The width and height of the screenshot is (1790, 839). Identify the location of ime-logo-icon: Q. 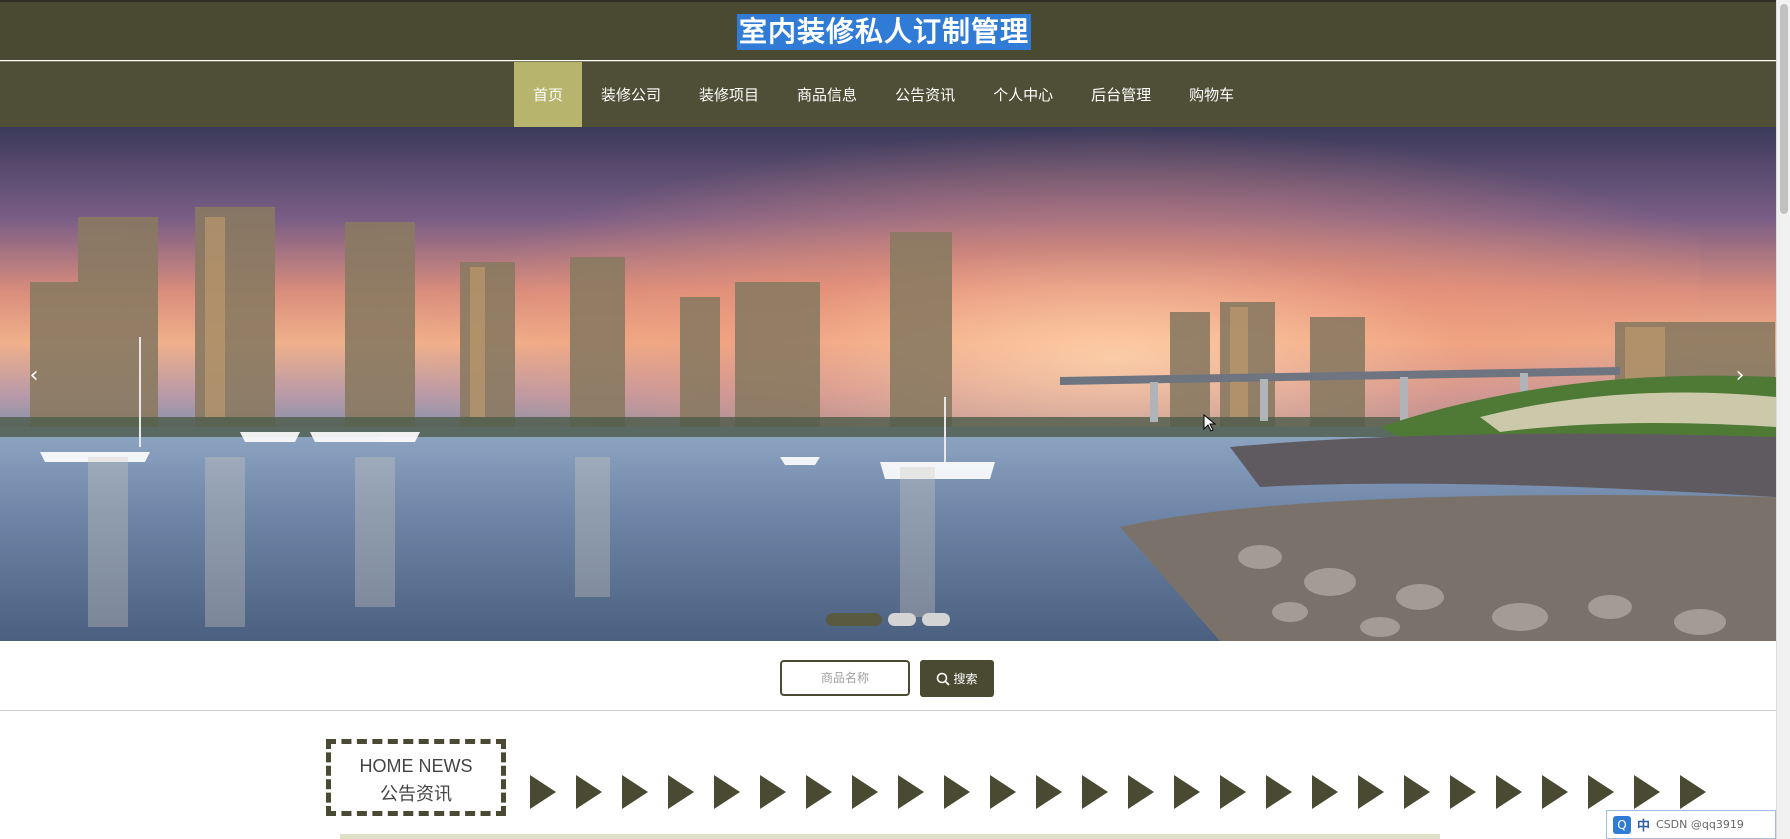
(1622, 824).